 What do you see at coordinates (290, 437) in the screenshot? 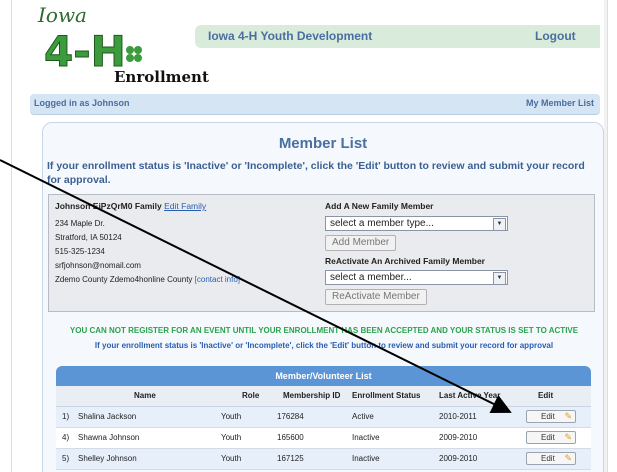
I see `member-id: 165600` at bounding box center [290, 437].